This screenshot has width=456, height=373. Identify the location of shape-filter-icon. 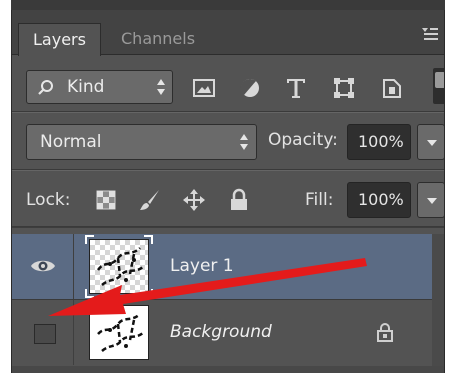
(344, 88).